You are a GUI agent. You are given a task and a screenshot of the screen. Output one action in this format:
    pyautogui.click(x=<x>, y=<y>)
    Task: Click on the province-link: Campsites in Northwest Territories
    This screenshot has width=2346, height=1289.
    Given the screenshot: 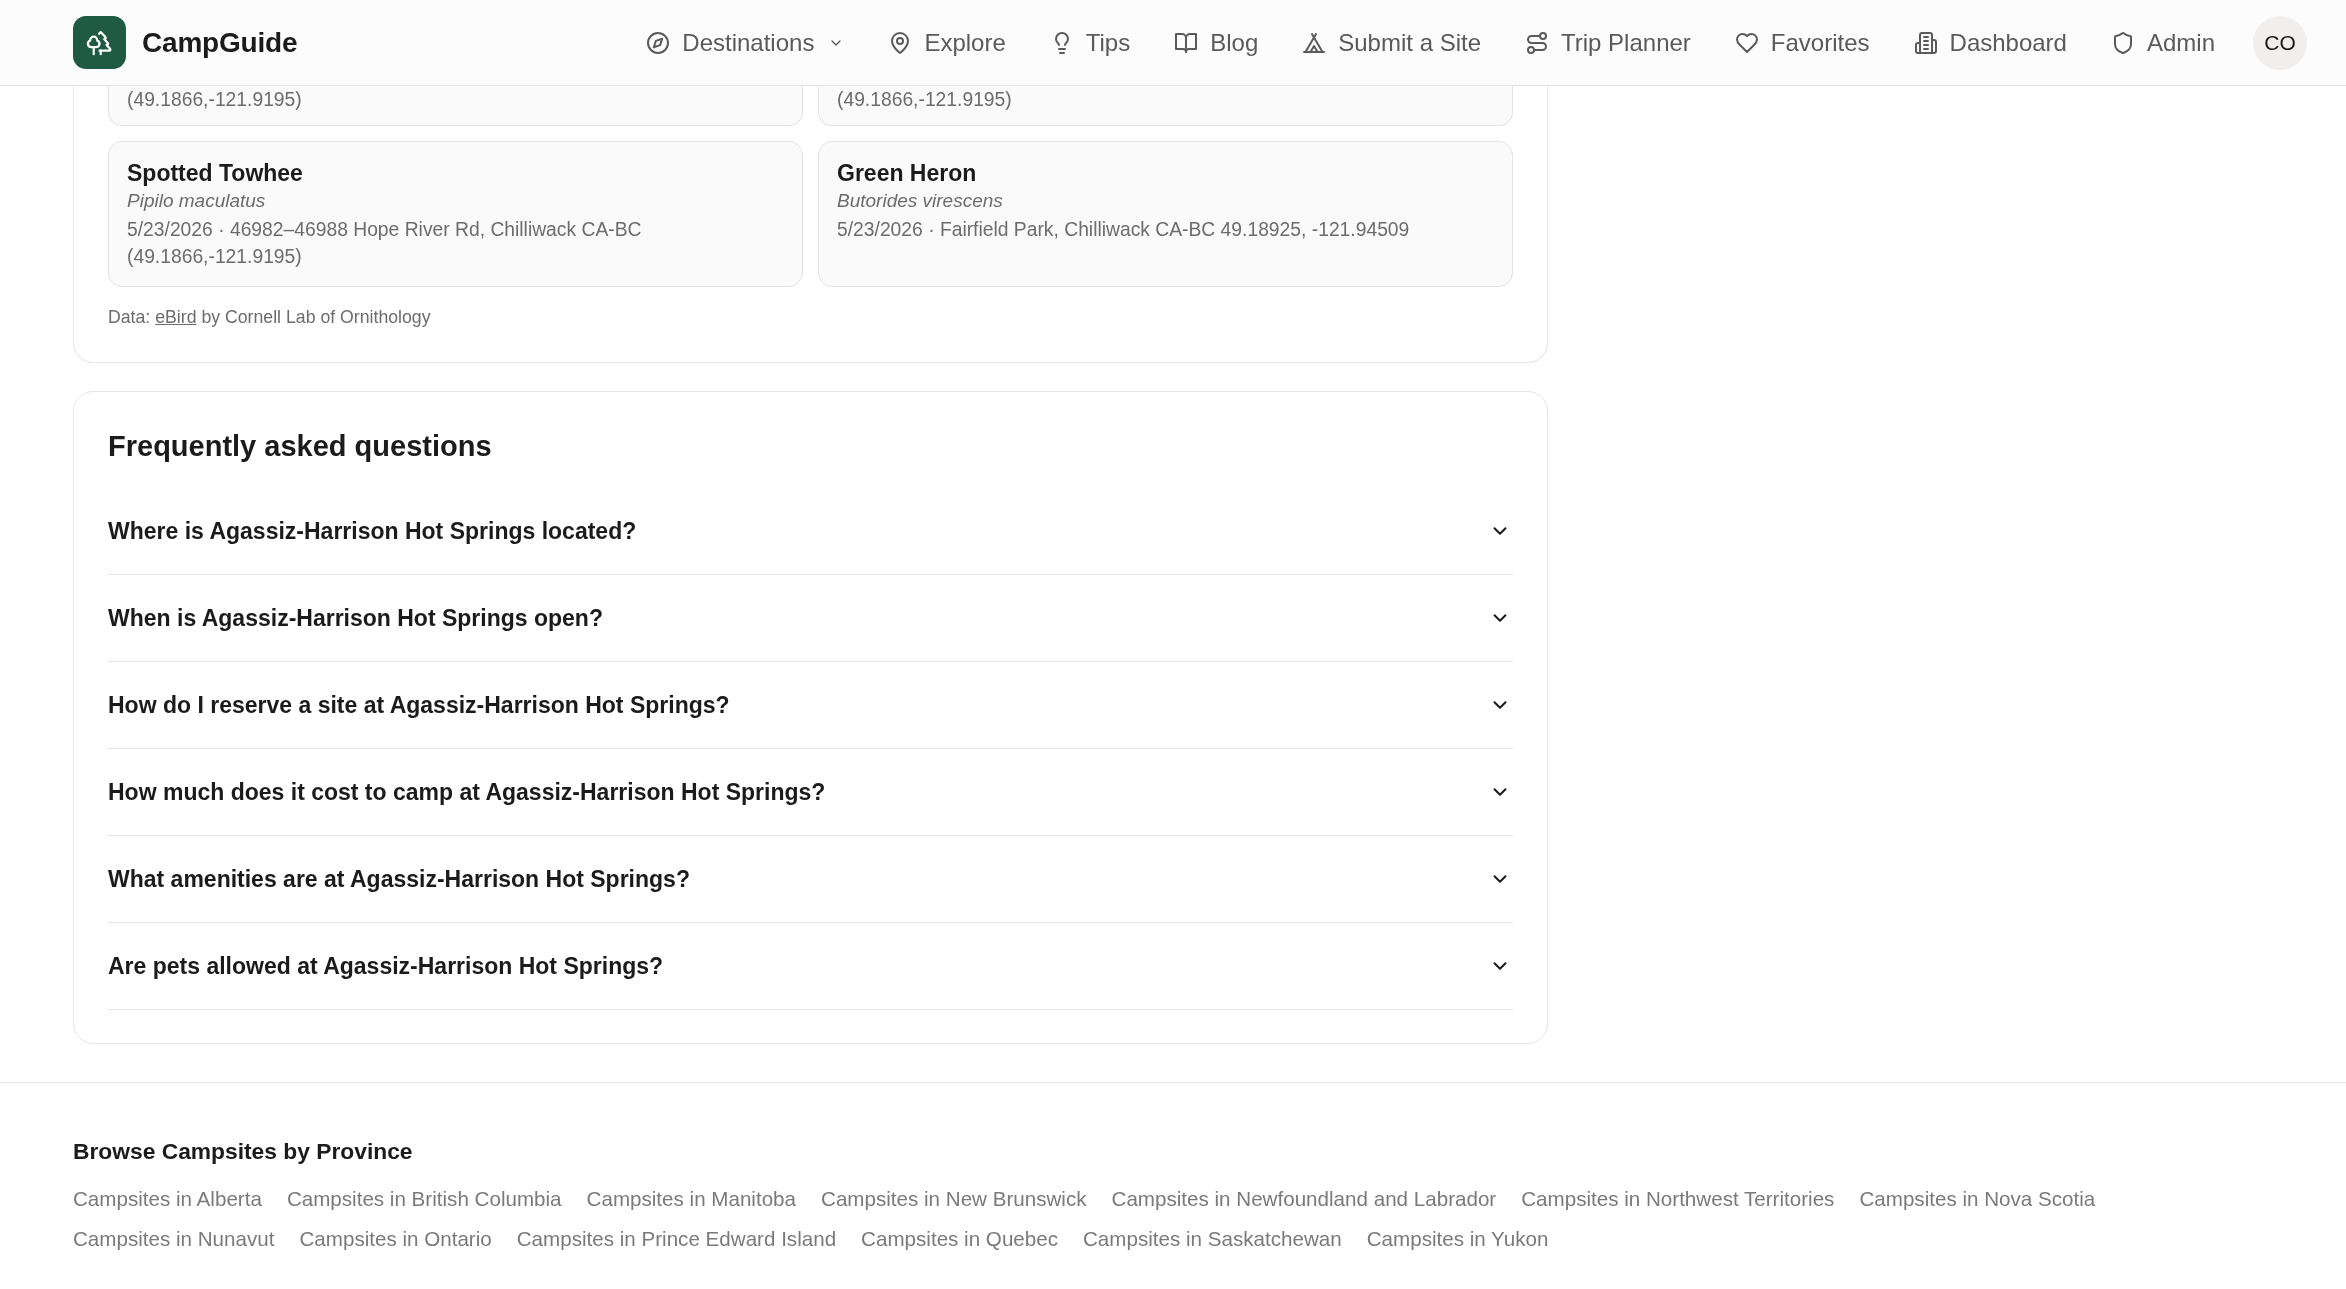 What is the action you would take?
    pyautogui.click(x=1678, y=1199)
    